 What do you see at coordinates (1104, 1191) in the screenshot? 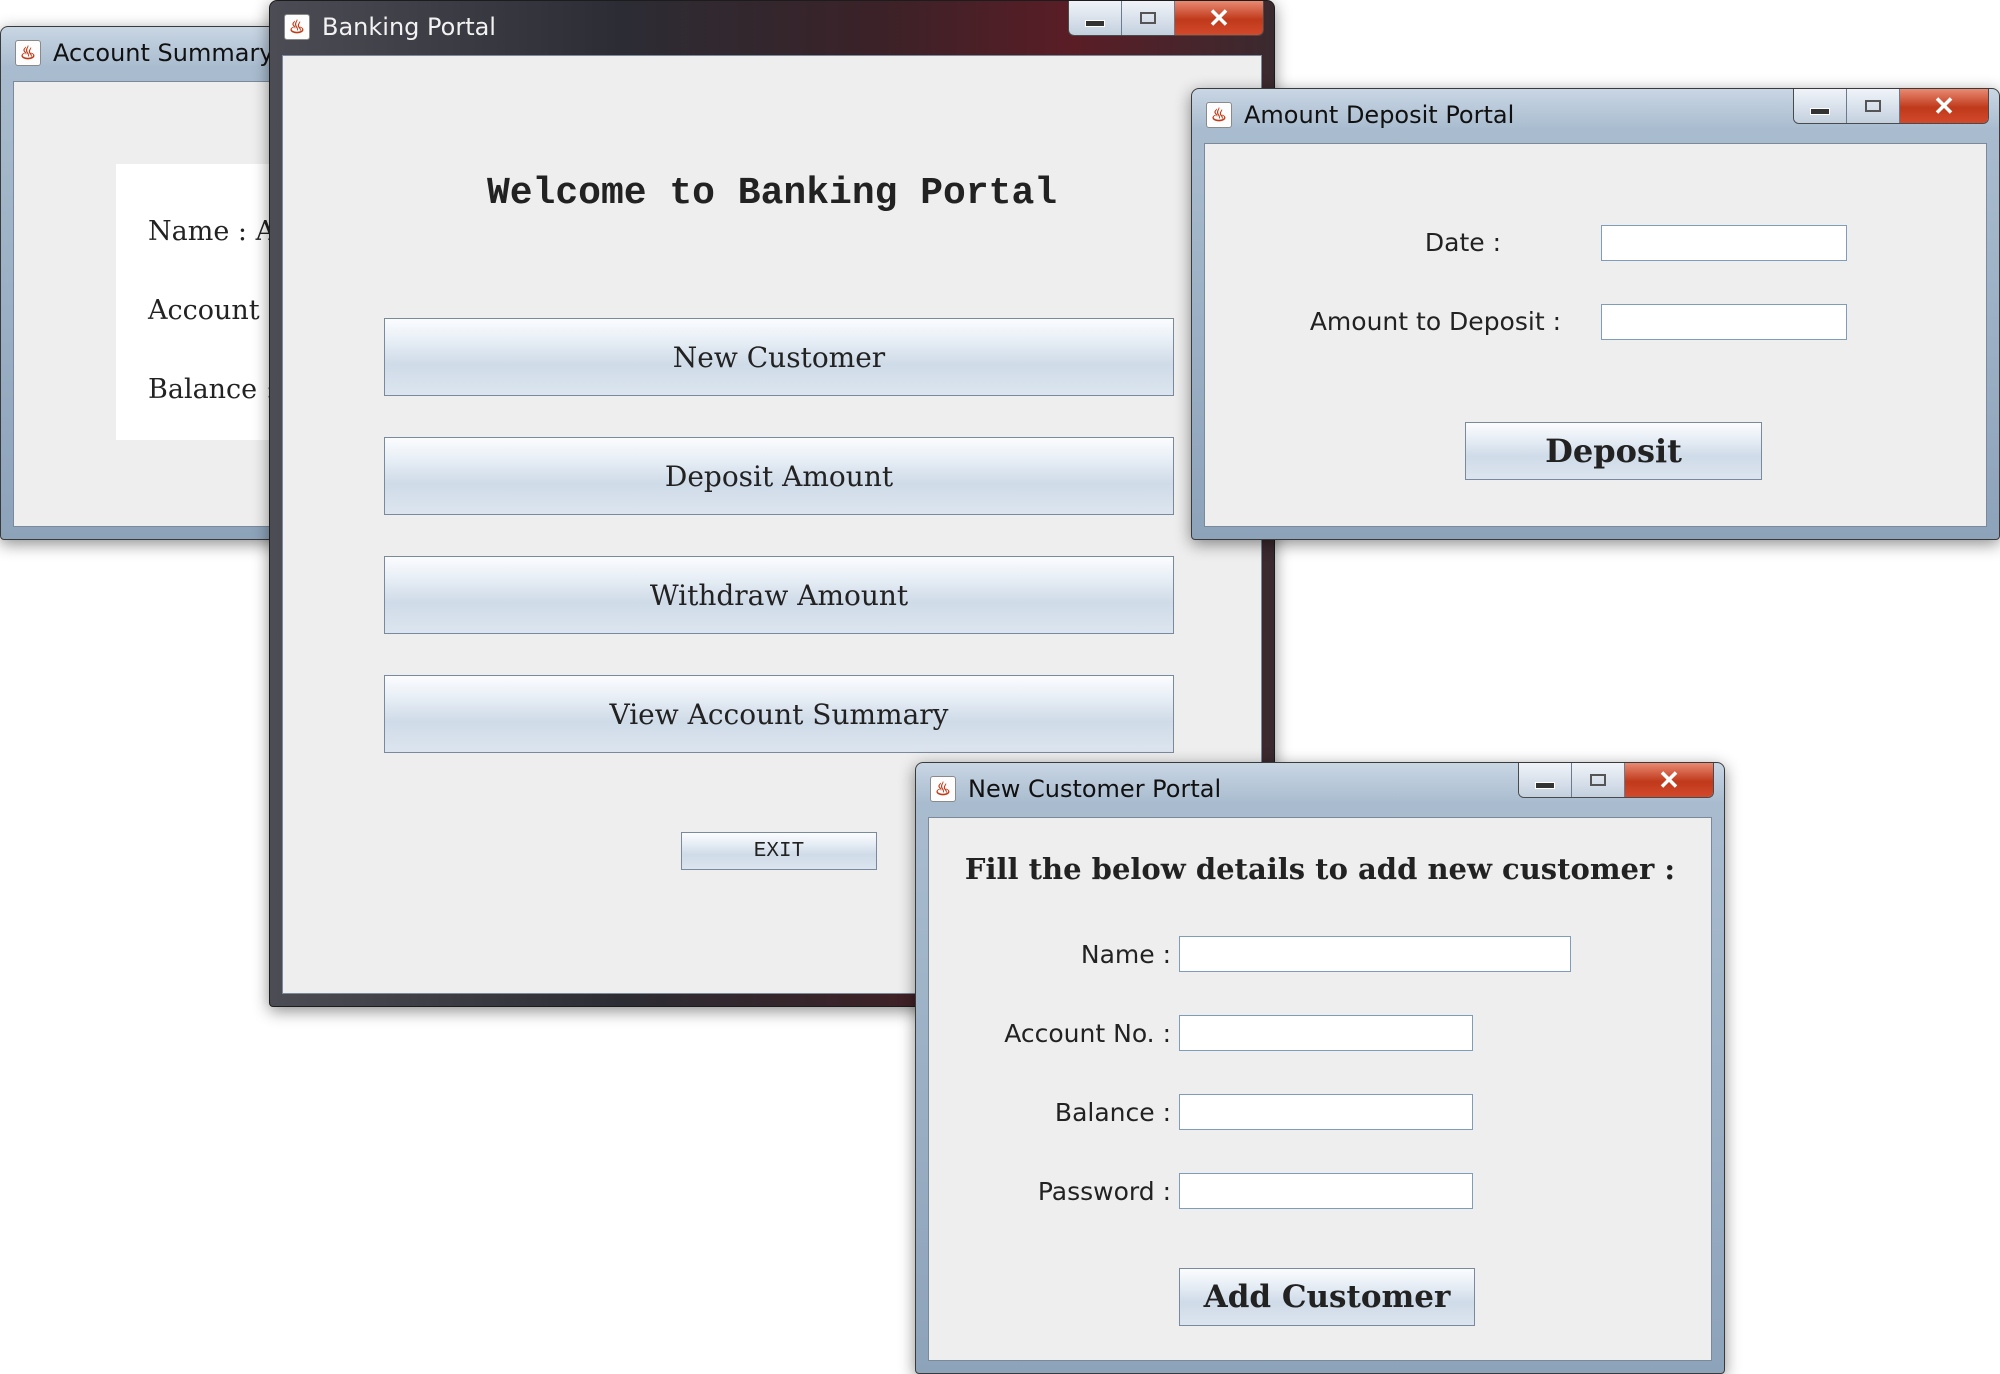
I see `password-label: Password :` at bounding box center [1104, 1191].